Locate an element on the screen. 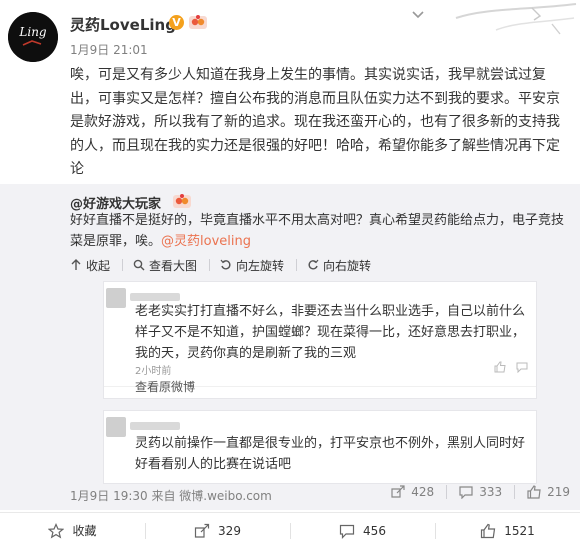  repost-meta: 1月9日 19:30 来自 微博.weibo.com is located at coordinates (171, 495).